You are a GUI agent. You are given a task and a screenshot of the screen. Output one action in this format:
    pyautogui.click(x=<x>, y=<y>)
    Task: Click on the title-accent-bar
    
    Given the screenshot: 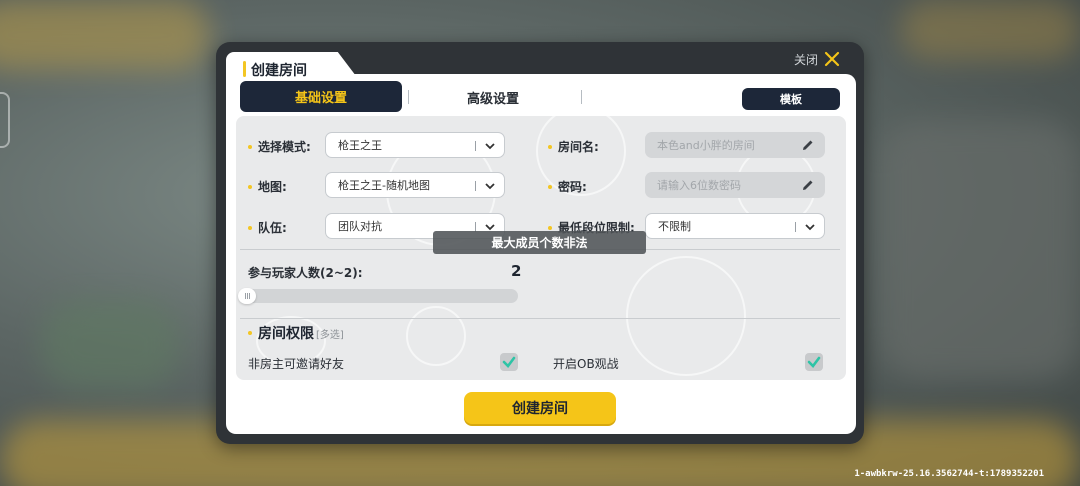 What is the action you would take?
    pyautogui.click(x=244, y=69)
    